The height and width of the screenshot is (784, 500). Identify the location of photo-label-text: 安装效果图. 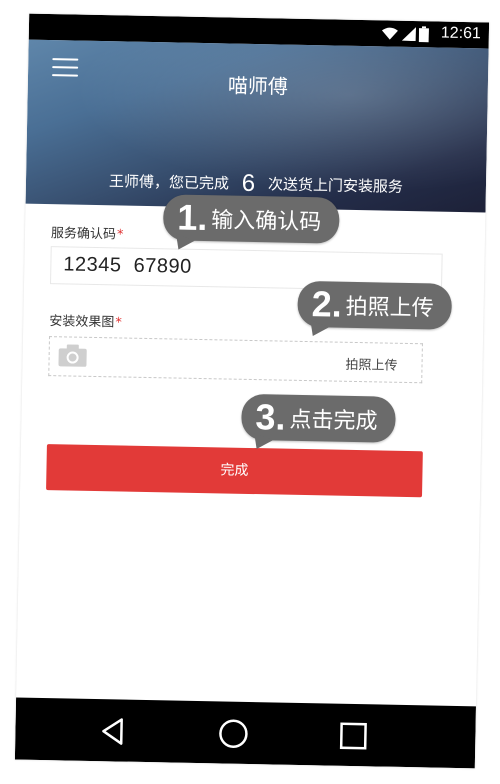
(82, 322).